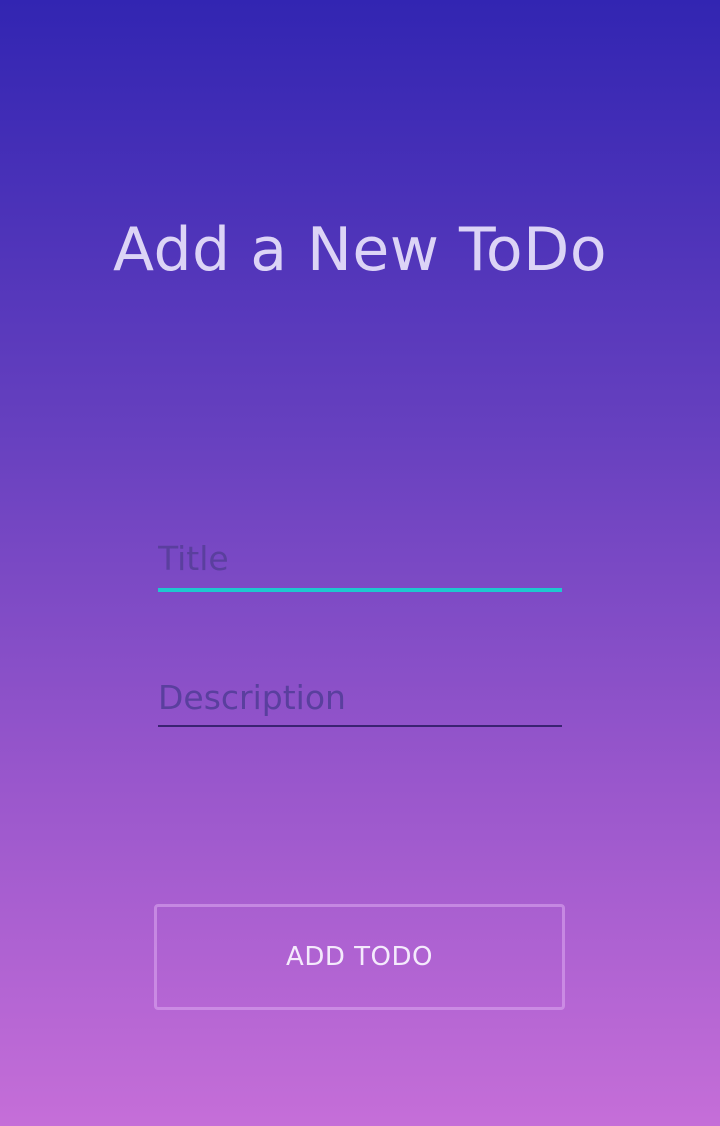  I want to click on title-input, so click(360, 559).